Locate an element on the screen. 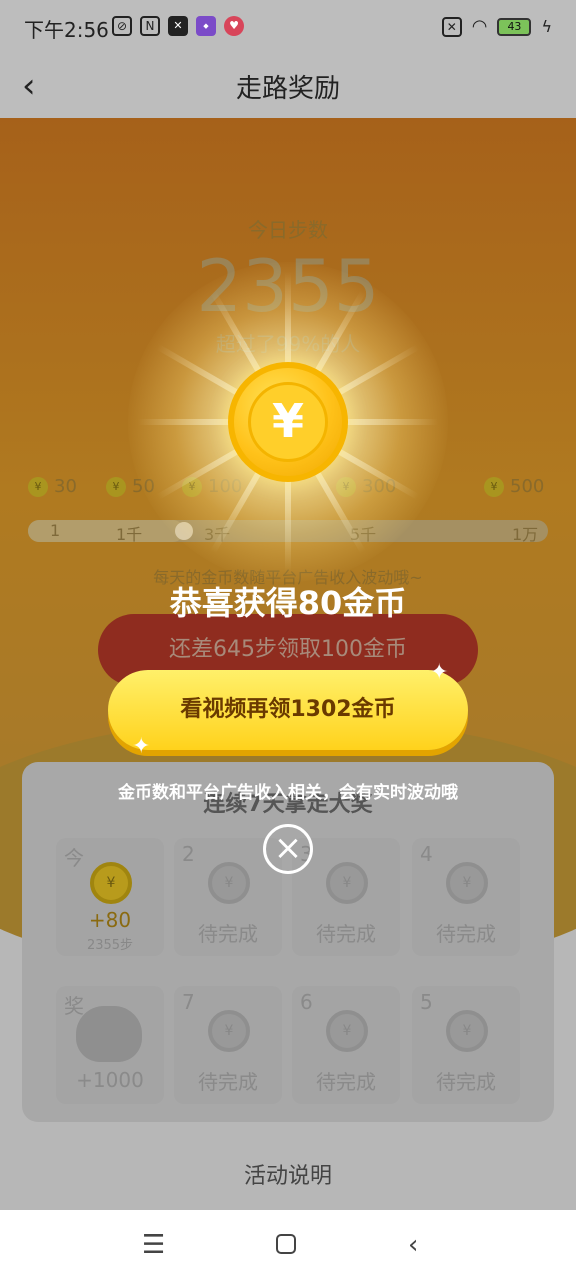 This screenshot has height=1280, width=576. progress-tick: 1千 is located at coordinates (129, 534).